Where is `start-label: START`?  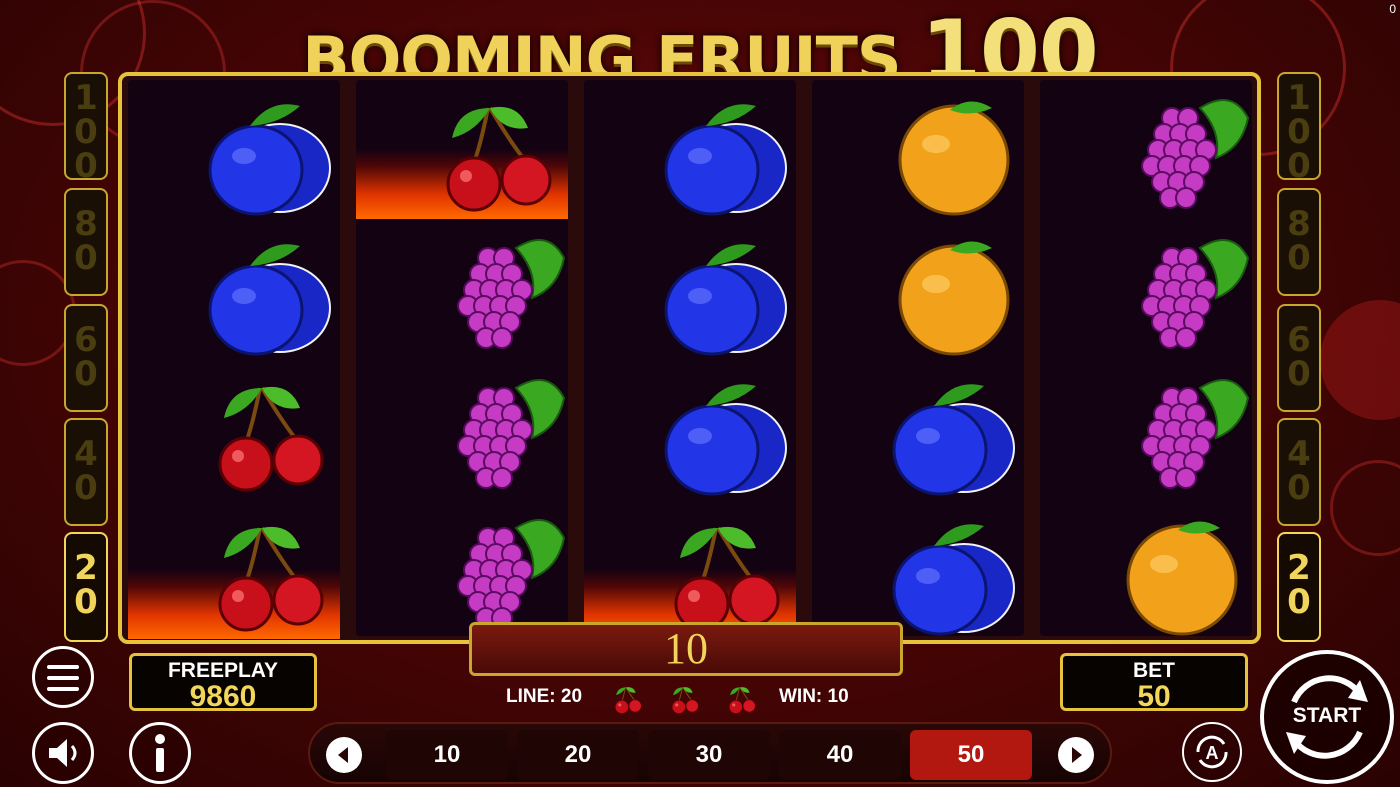 start-label: START is located at coordinates (1327, 715).